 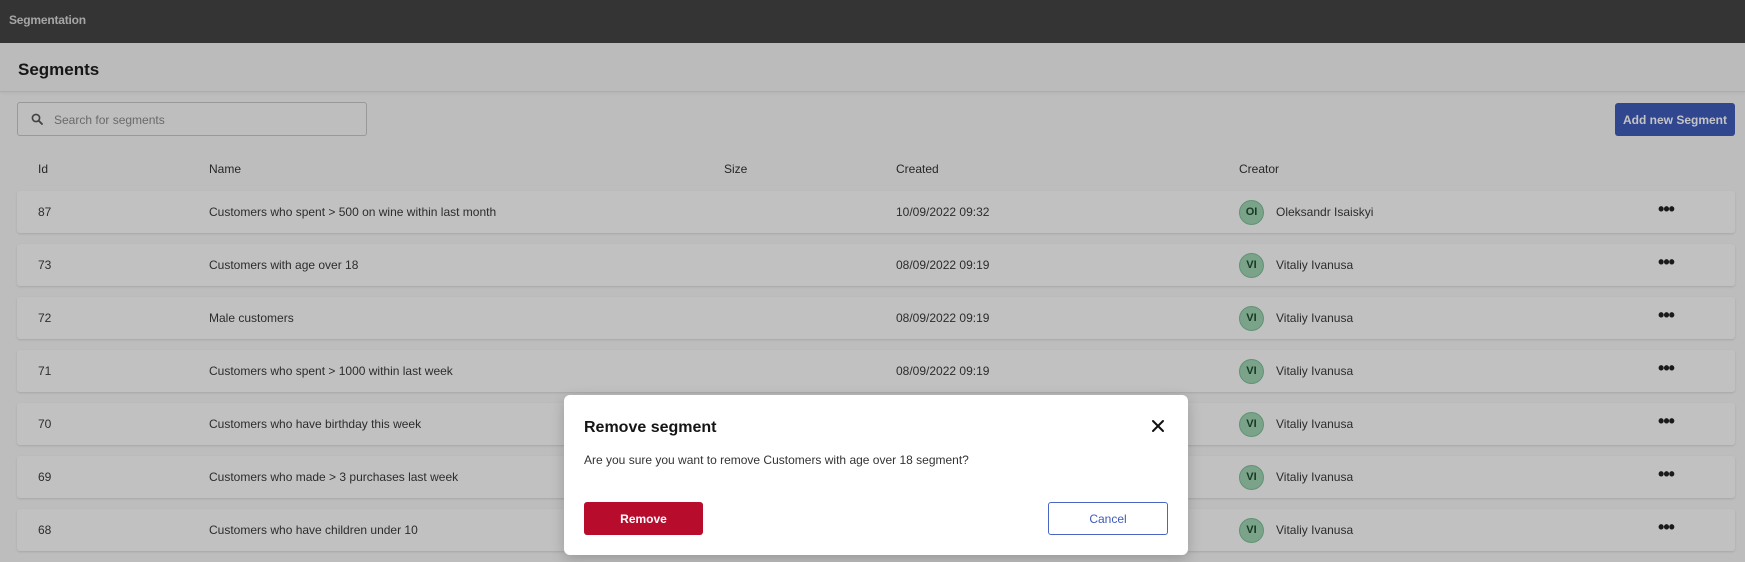 I want to click on cancel-button: Cancel, so click(x=1108, y=518).